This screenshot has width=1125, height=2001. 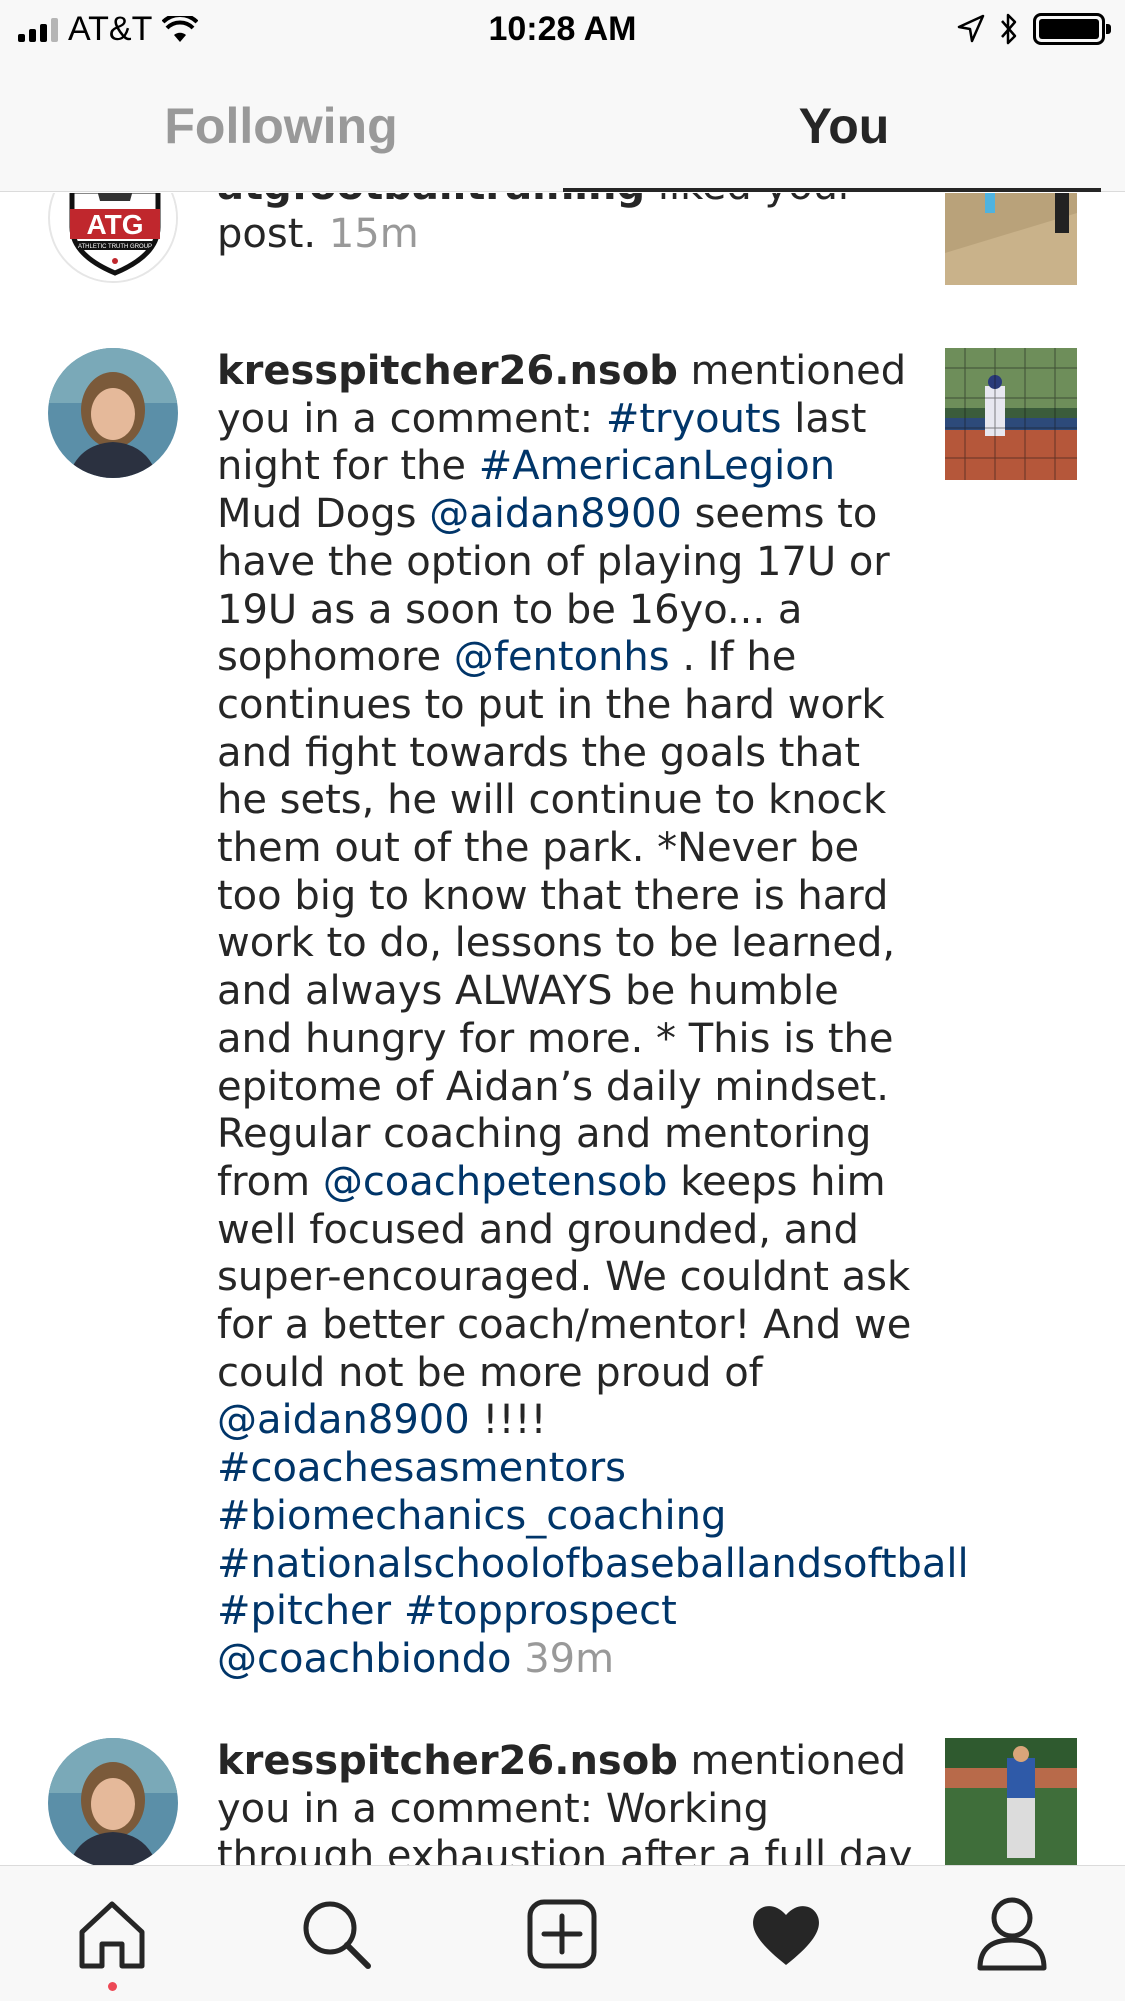 I want to click on heart-icon, so click(x=786, y=1935).